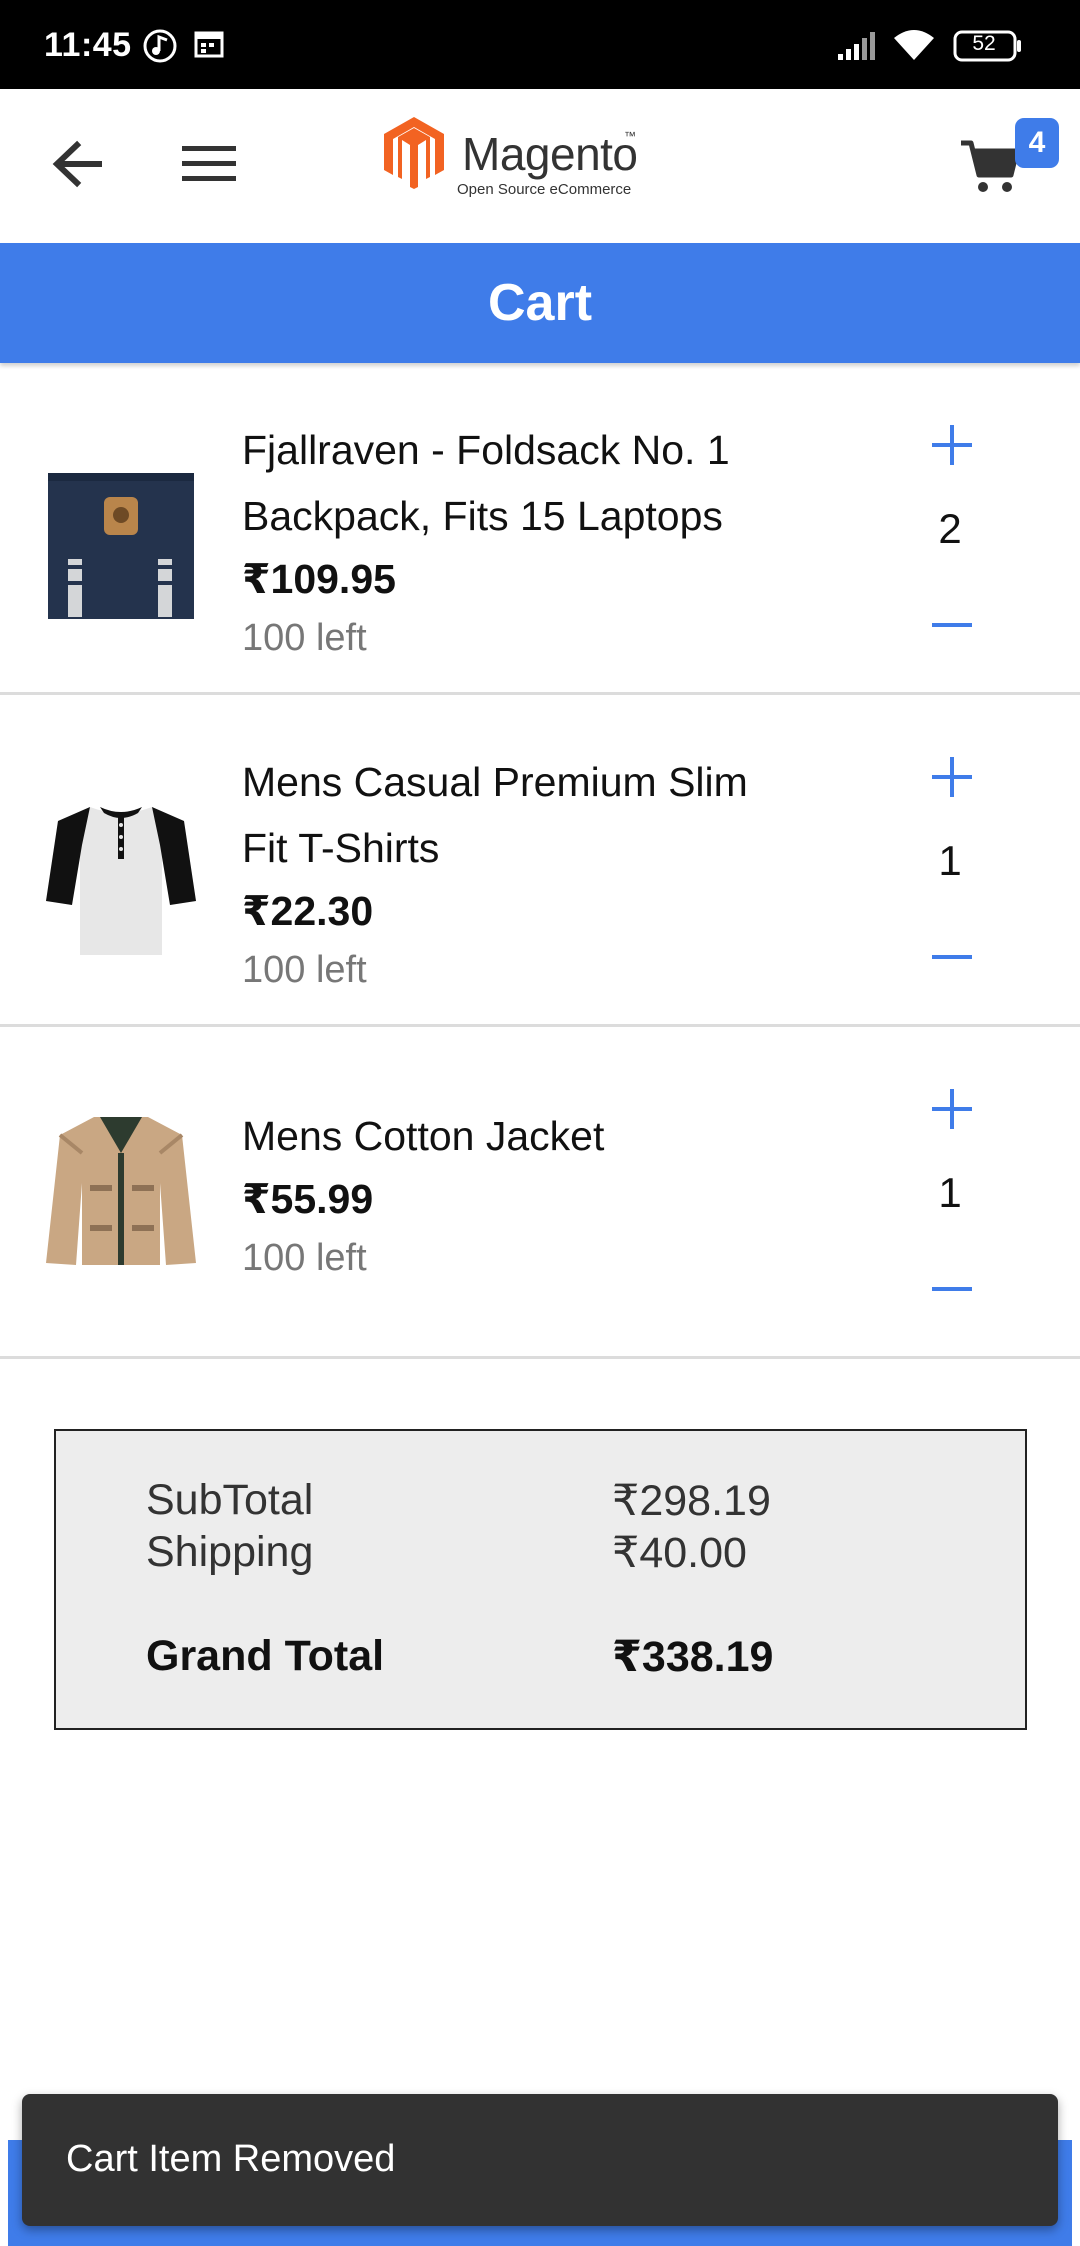 Image resolution: width=1080 pixels, height=2246 pixels. I want to click on hamburger-icon, so click(209, 166).